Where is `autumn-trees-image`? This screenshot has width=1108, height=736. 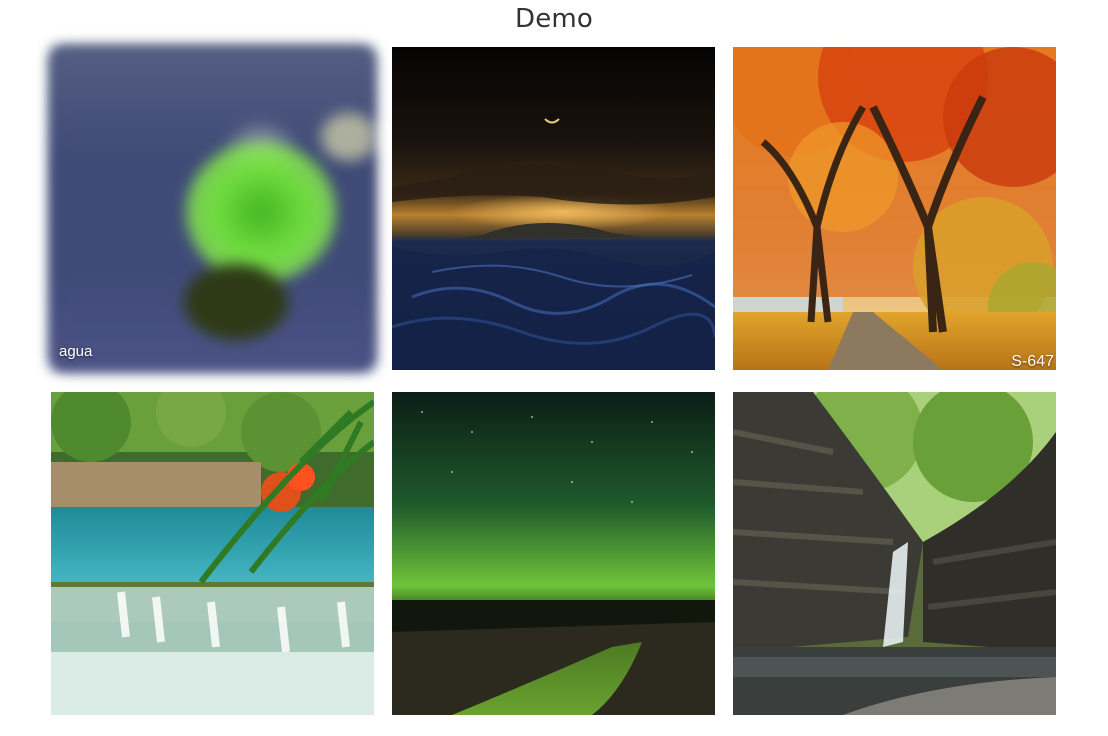 autumn-trees-image is located at coordinates (894, 208).